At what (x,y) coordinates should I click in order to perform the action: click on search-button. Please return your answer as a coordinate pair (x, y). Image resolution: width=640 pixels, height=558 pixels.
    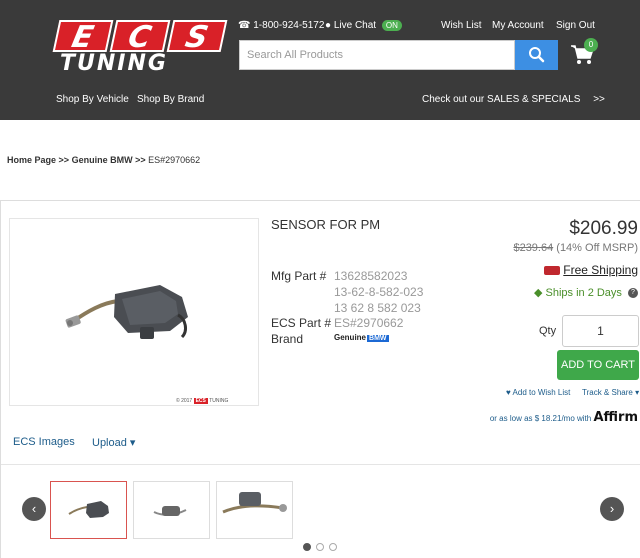
    Looking at the image, I should click on (536, 55).